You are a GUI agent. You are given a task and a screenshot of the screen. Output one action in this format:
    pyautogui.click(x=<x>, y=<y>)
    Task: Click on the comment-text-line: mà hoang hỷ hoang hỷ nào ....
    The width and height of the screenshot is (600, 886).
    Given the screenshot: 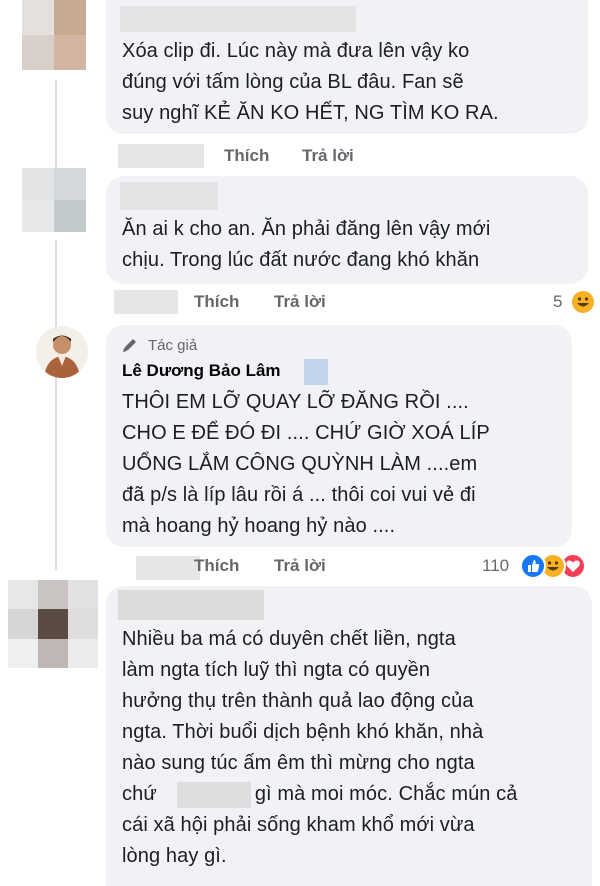 What is the action you would take?
    pyautogui.click(x=259, y=526)
    